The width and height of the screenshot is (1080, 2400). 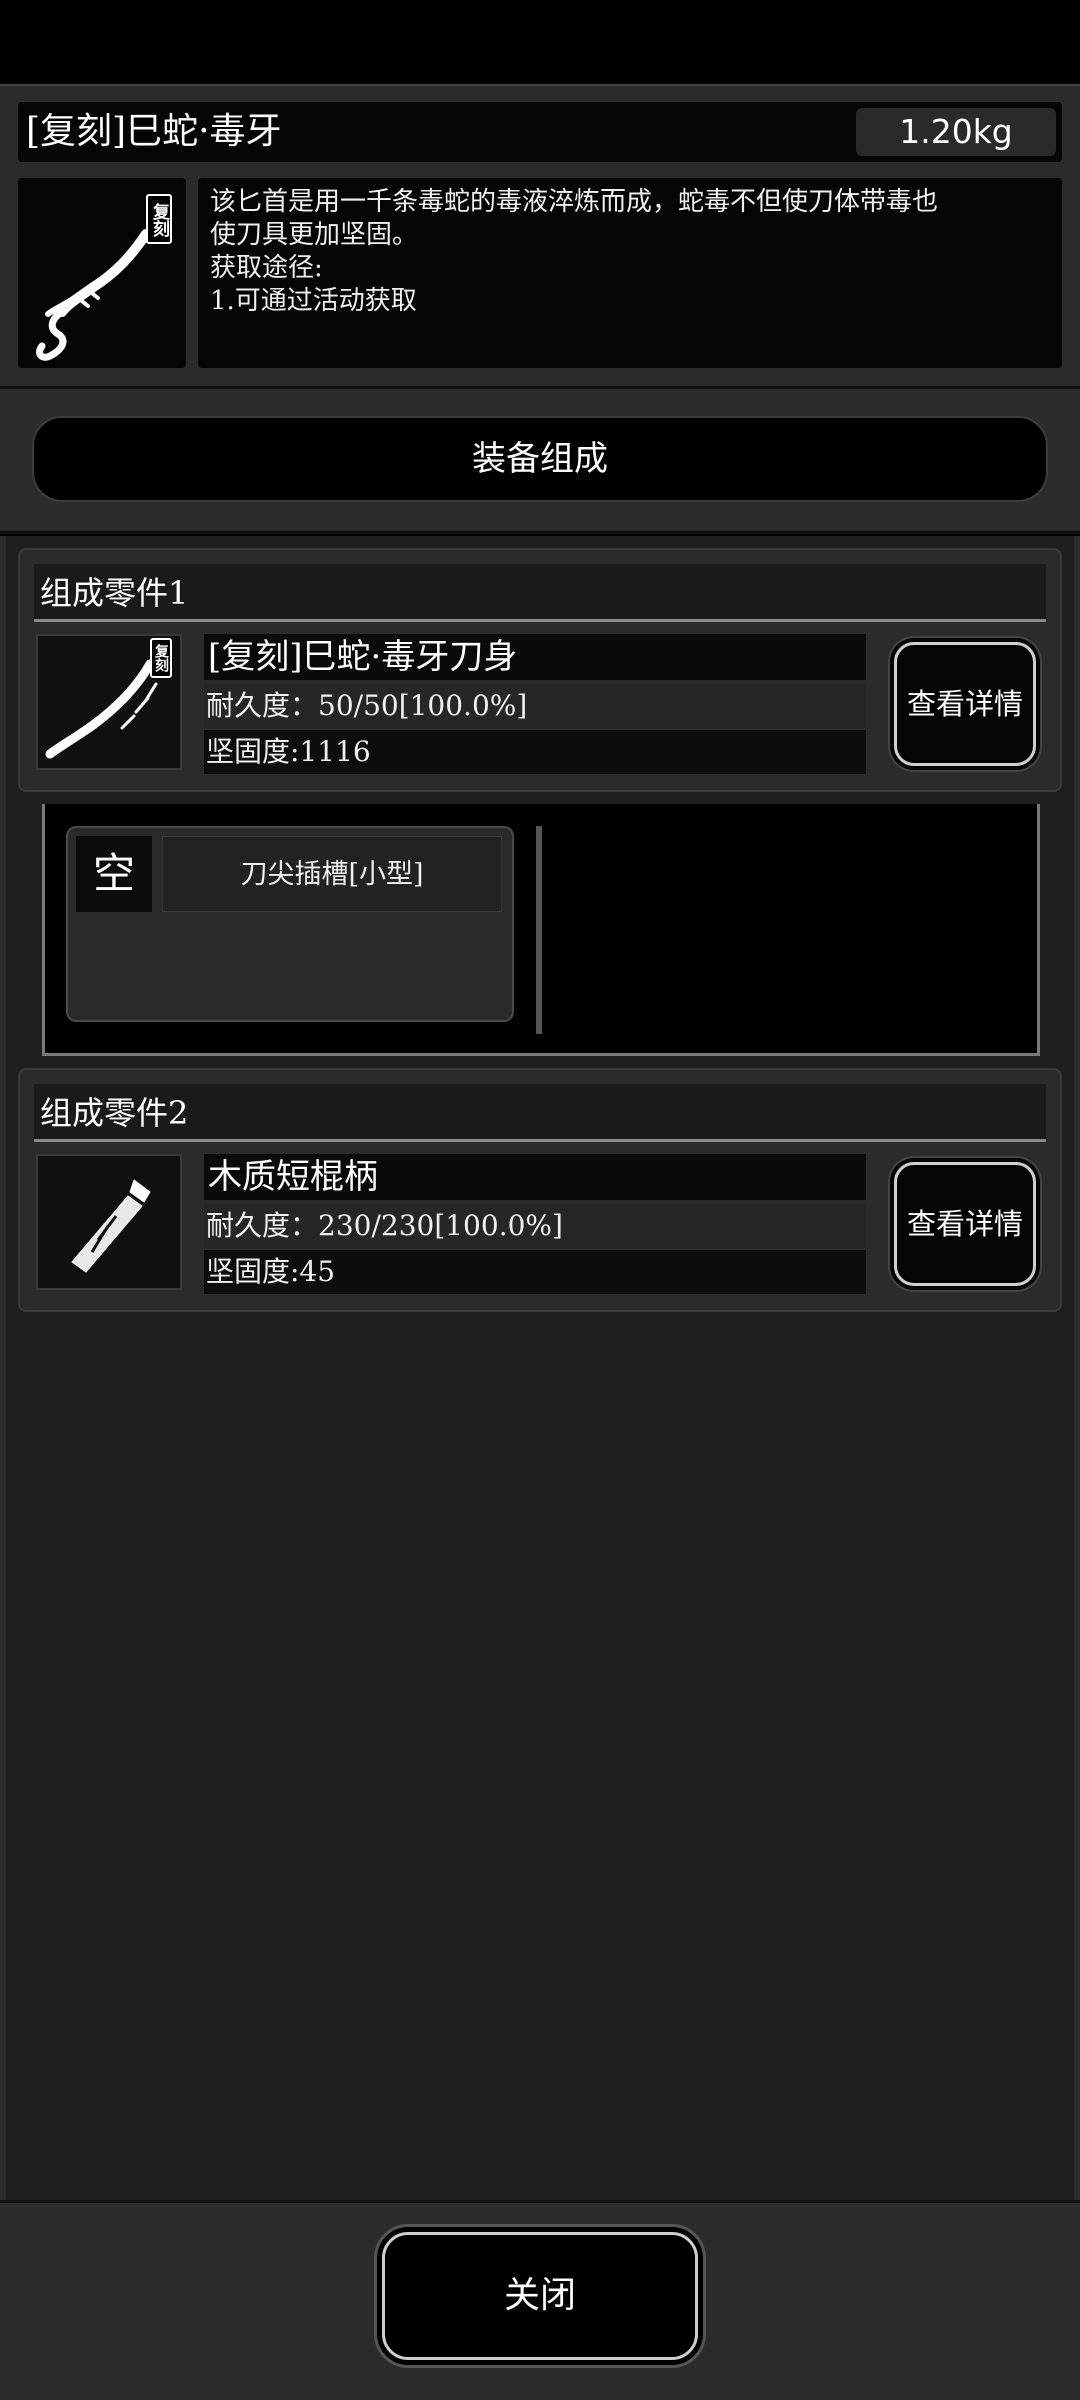 I want to click on view-details-button-1: 查看详情, so click(x=965, y=704).